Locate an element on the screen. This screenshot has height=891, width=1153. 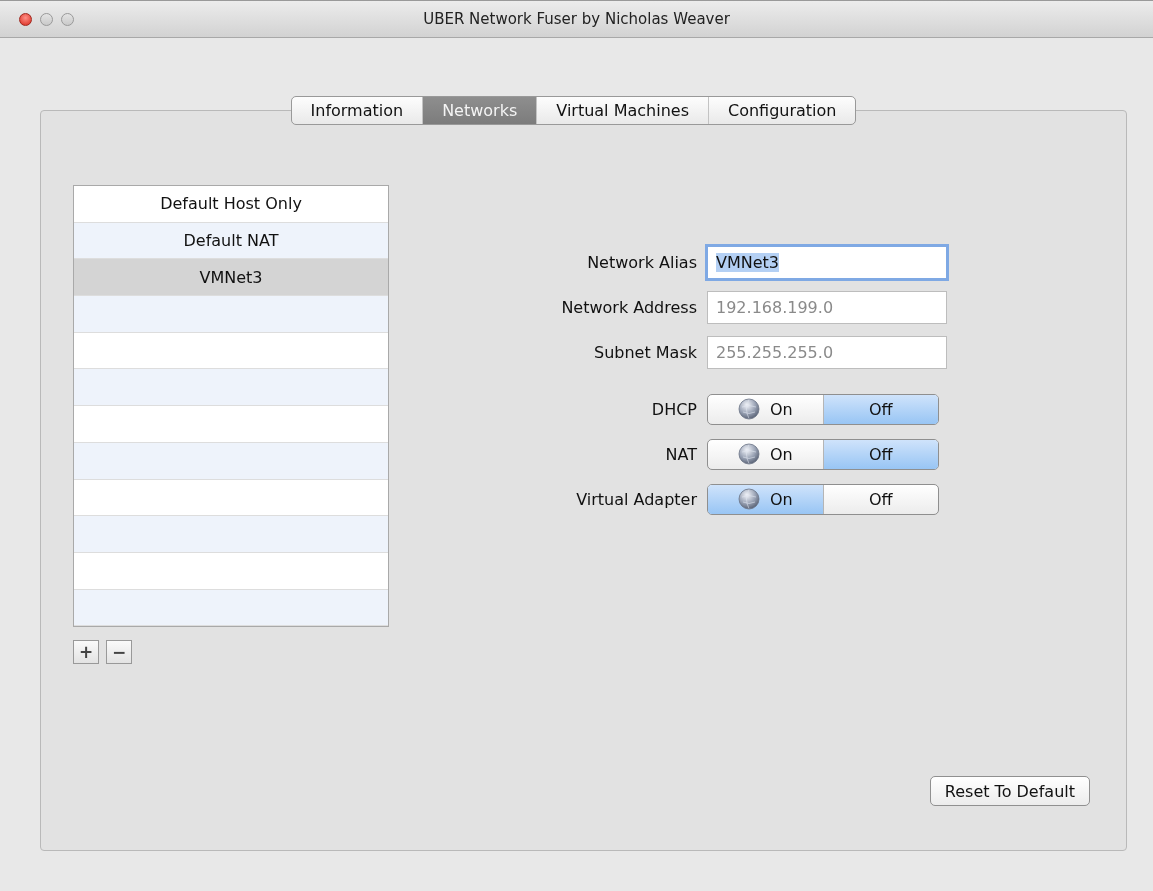
close-icon is located at coordinates (25, 19).